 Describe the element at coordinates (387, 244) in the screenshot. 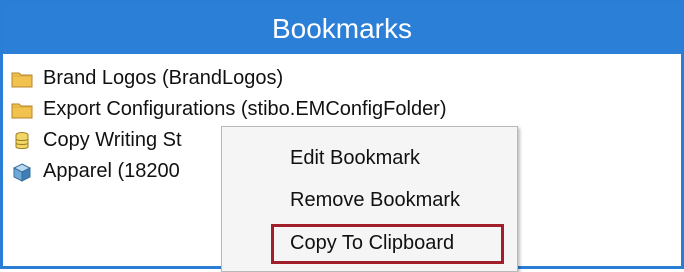

I see `copy-to-clipboard-highlight` at that location.